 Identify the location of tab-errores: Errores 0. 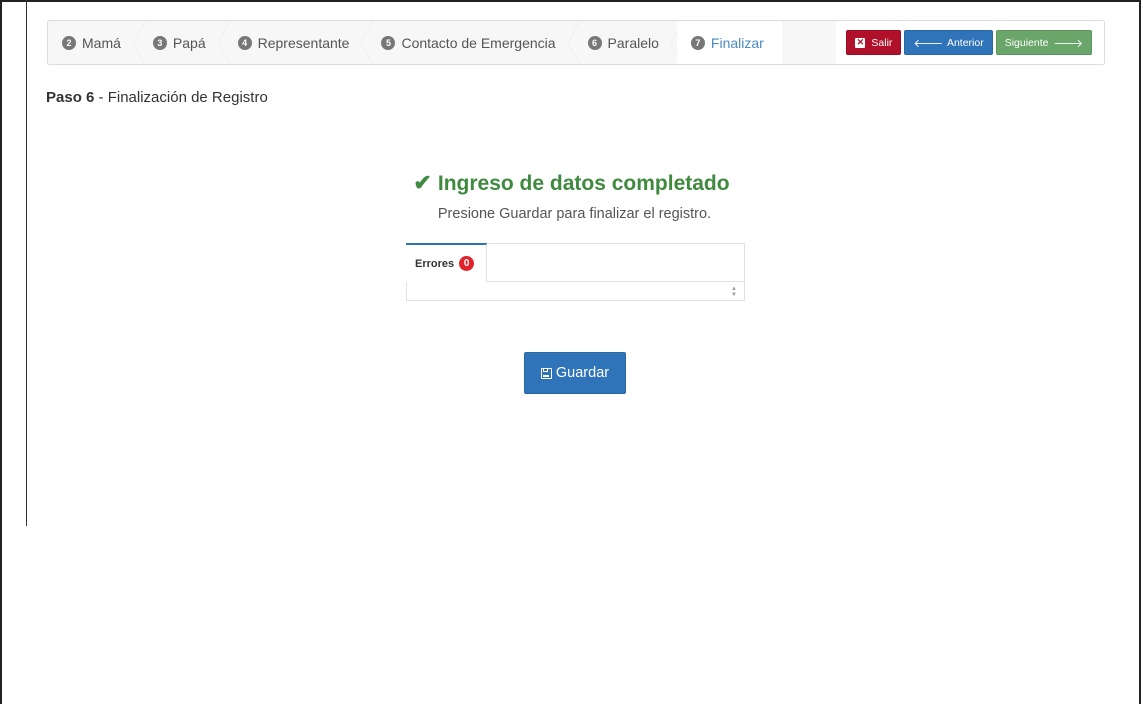
(446, 262).